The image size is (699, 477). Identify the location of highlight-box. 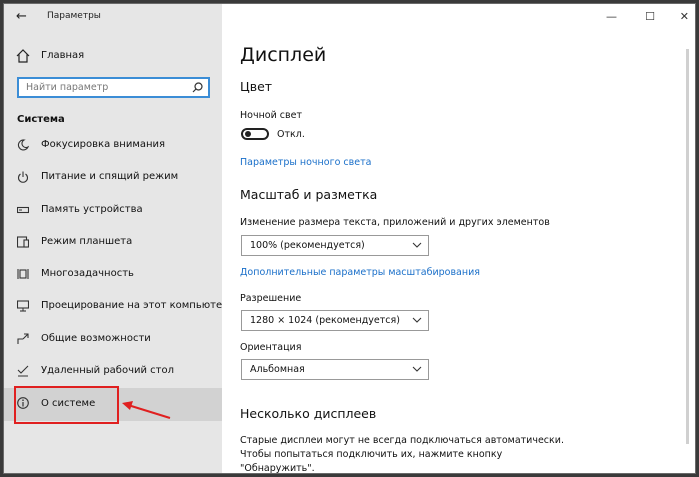
(66, 405).